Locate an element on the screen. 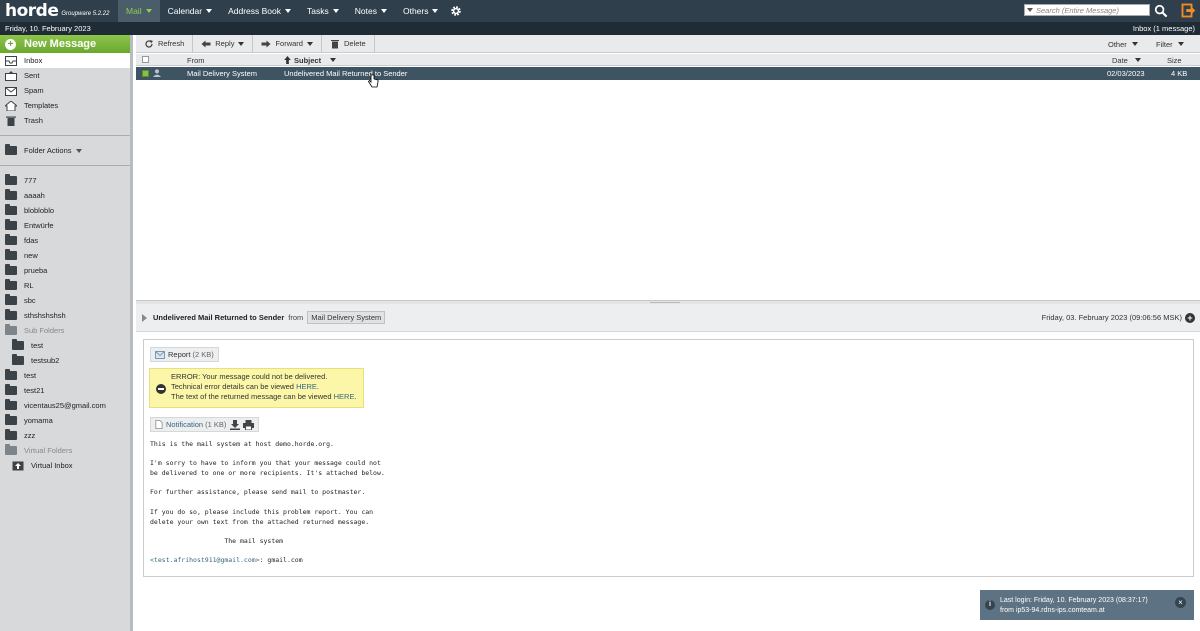 The image size is (1200, 631). expand-headers-icon is located at coordinates (144, 317).